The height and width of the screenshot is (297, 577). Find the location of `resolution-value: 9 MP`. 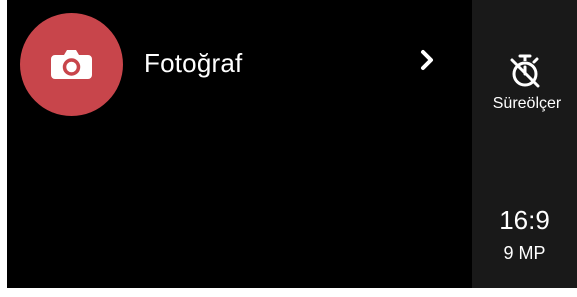

resolution-value: 9 MP is located at coordinates (524, 253).